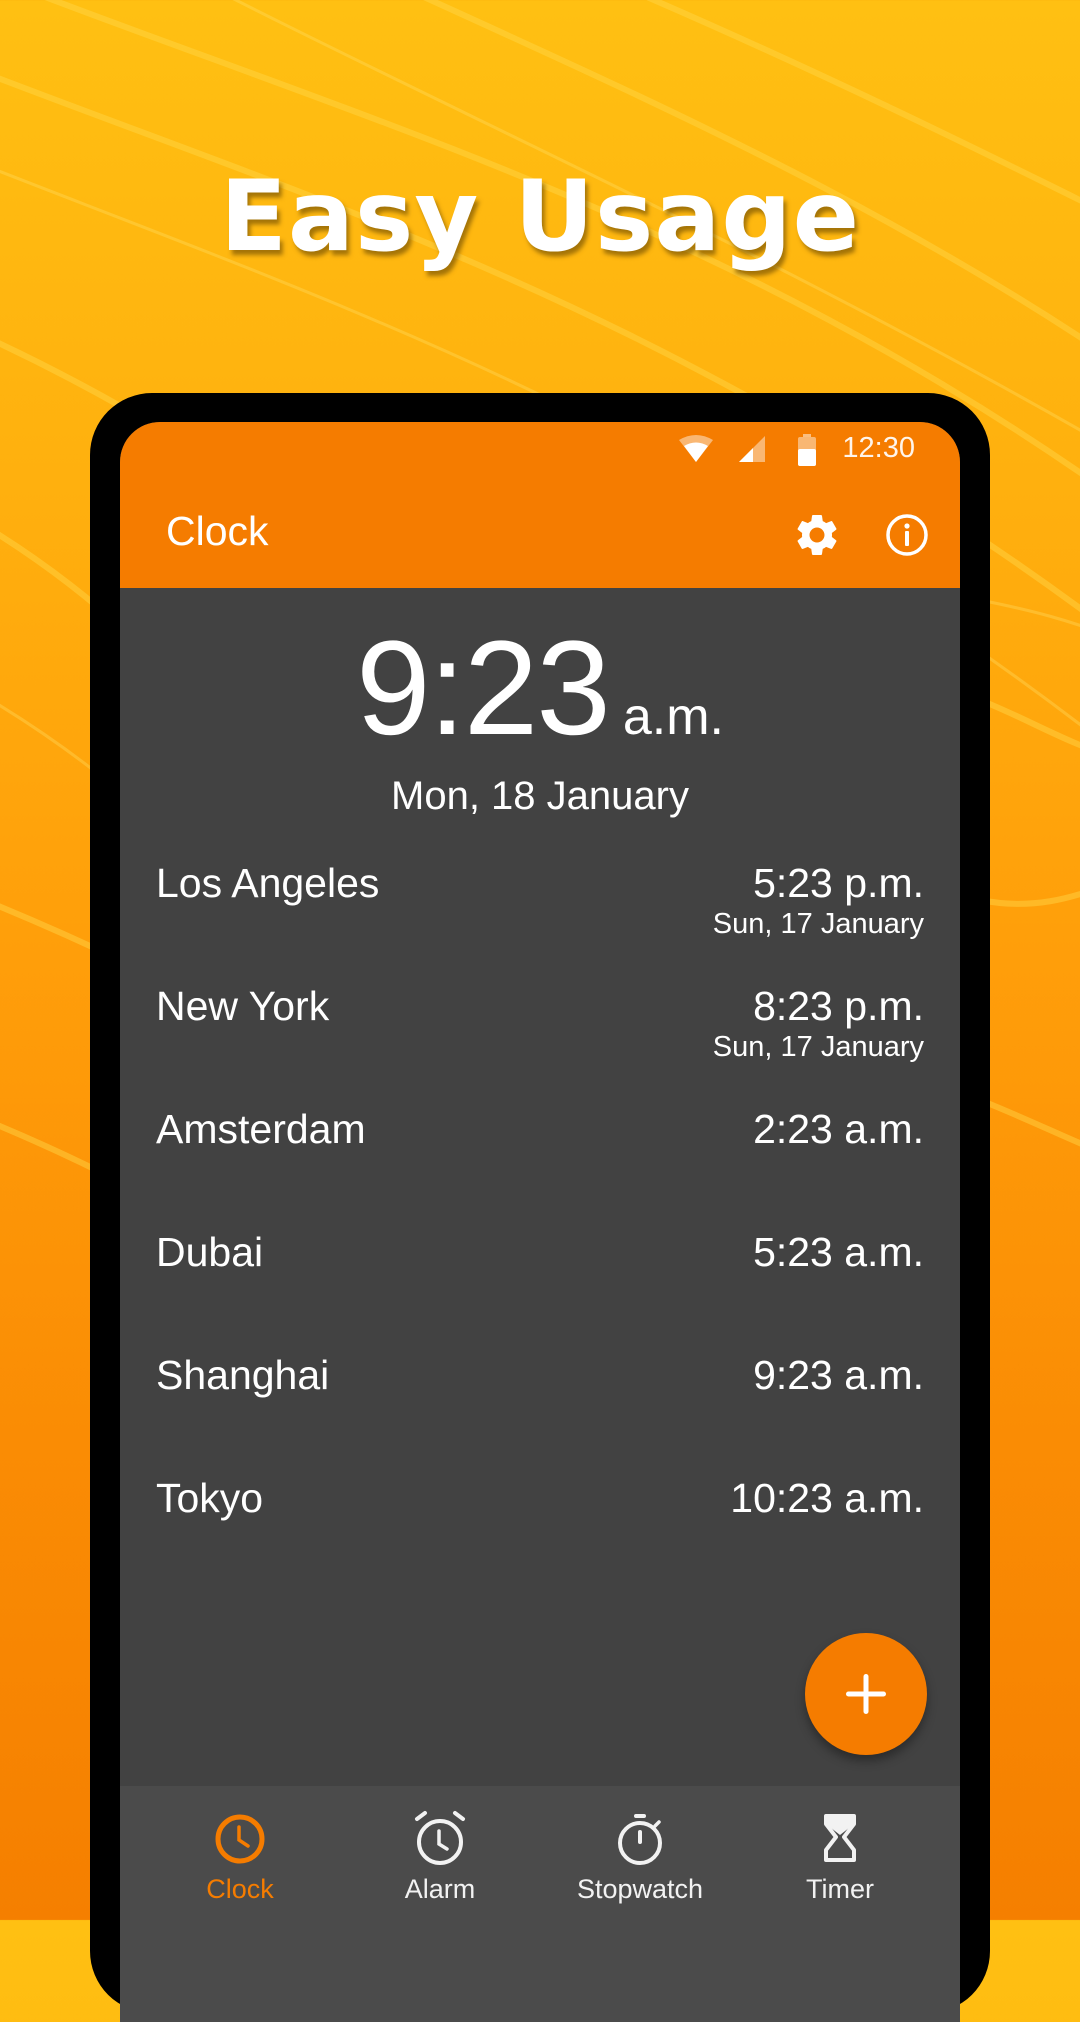 Image resolution: width=1080 pixels, height=2022 pixels. I want to click on status-time: 12:30, so click(878, 448).